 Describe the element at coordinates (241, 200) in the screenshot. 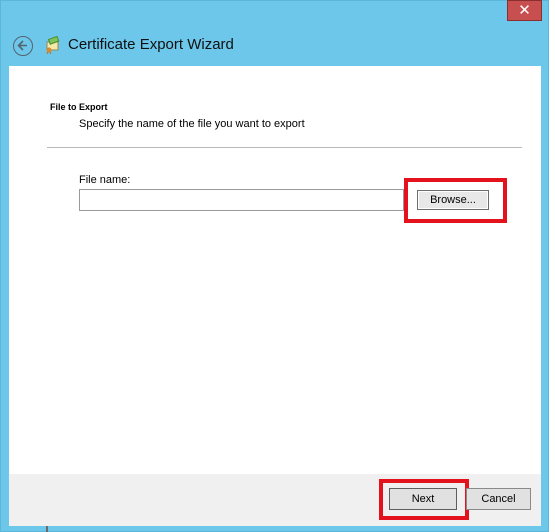

I see `file-name-input` at that location.